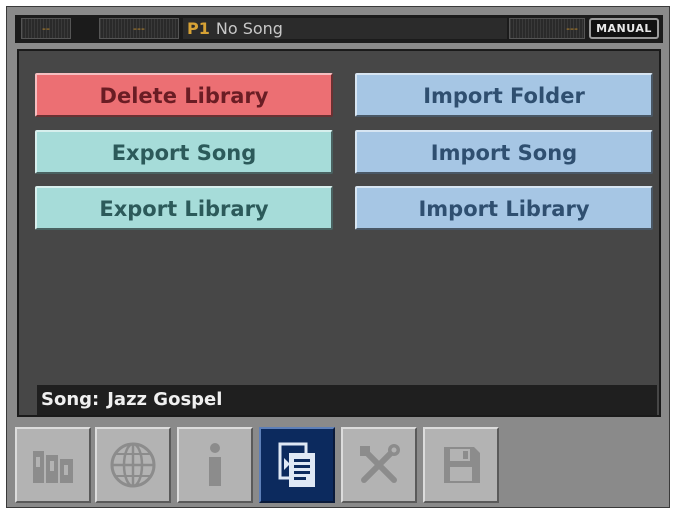 This screenshot has height=514, width=676. I want to click on tab-settings, so click(379, 465).